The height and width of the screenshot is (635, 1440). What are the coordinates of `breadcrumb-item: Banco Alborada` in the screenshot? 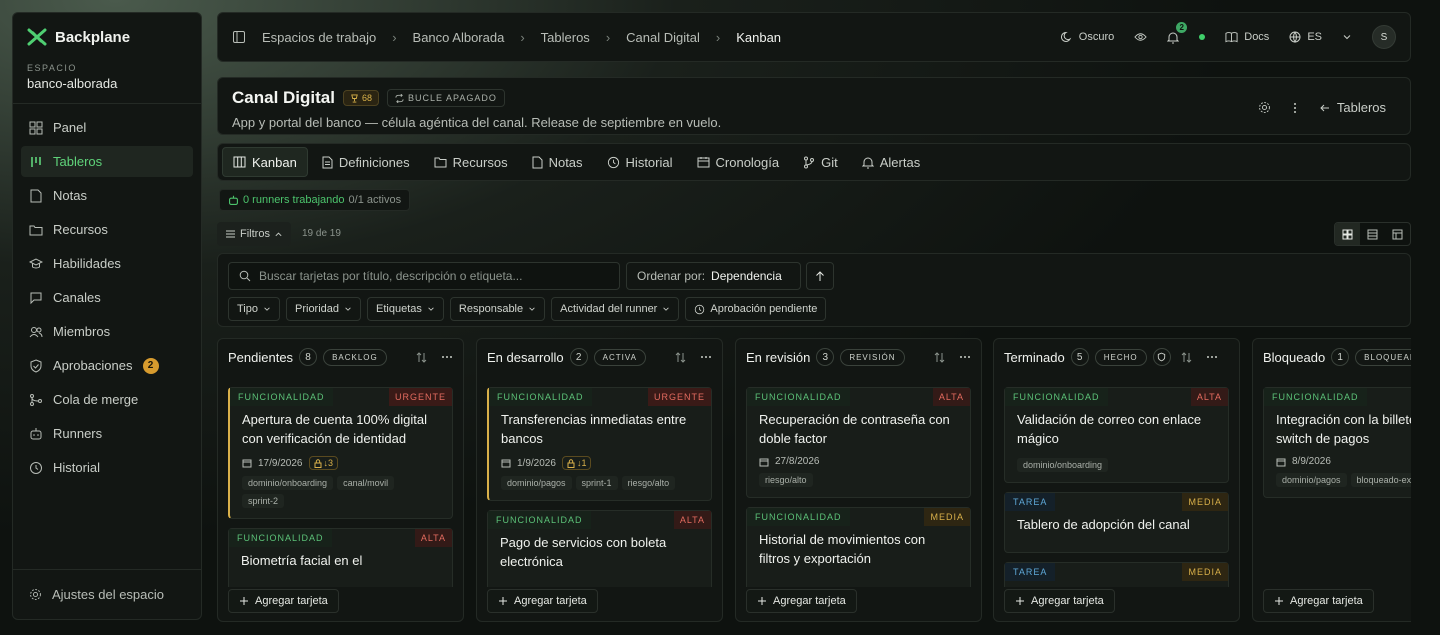 It's located at (459, 37).